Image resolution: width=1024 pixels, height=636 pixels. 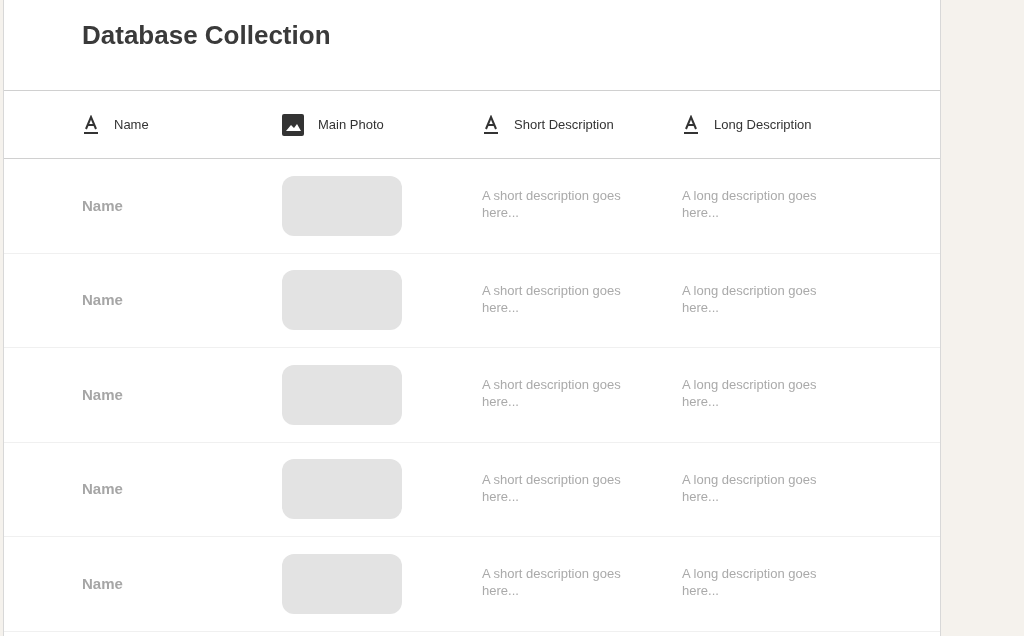 I want to click on column-header: Long Description, so click(x=763, y=124).